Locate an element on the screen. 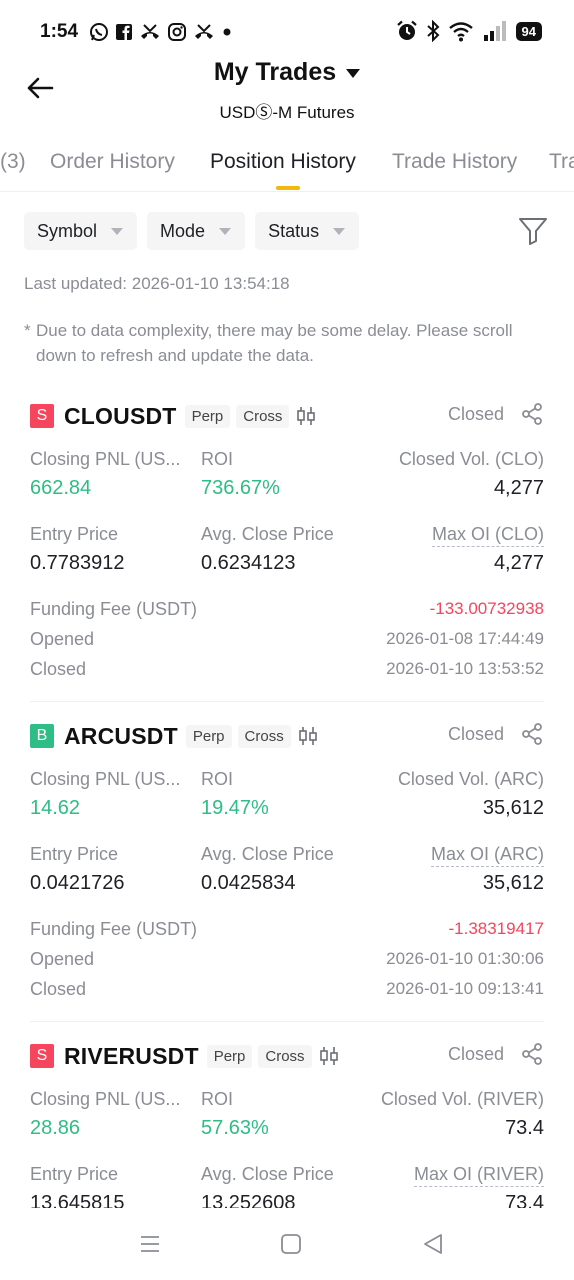 The image size is (574, 1280). missed-call-icon is located at coordinates (204, 31).